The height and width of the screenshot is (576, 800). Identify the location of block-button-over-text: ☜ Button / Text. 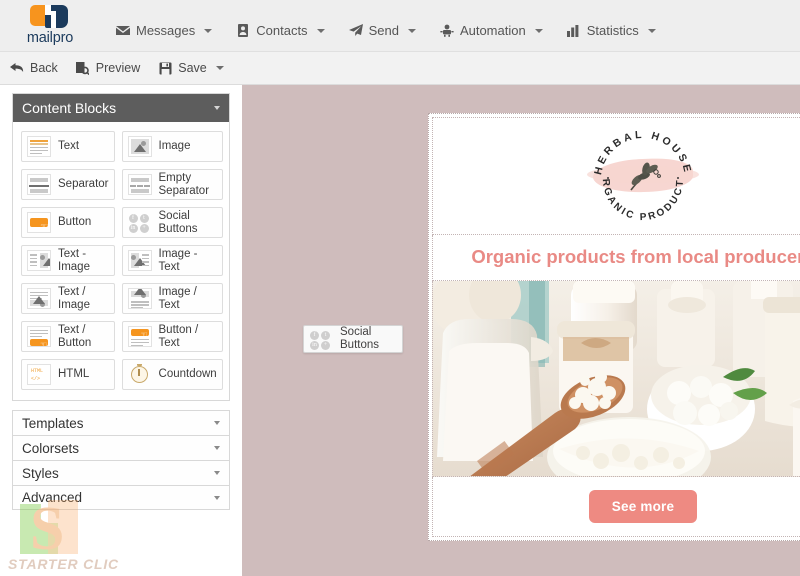
(172, 336).